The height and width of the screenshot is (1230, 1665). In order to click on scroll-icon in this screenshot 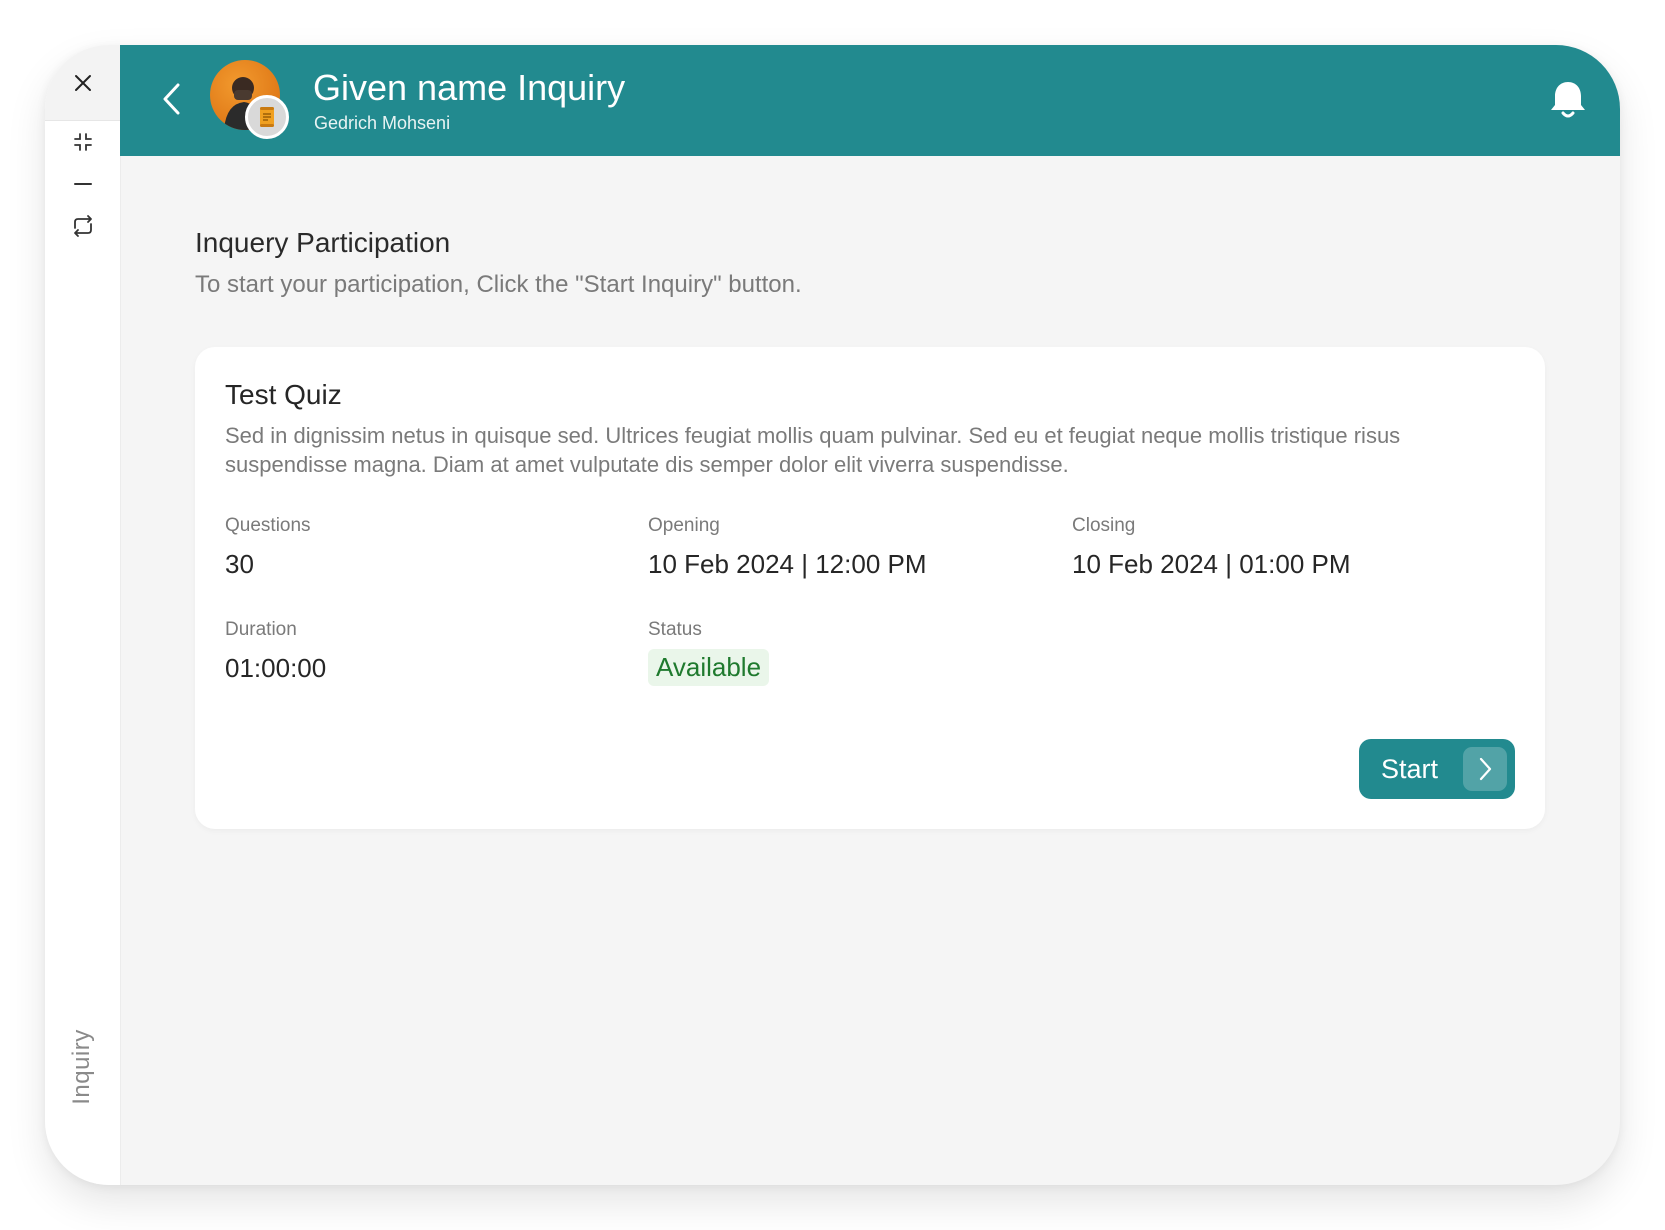, I will do `click(267, 117)`.